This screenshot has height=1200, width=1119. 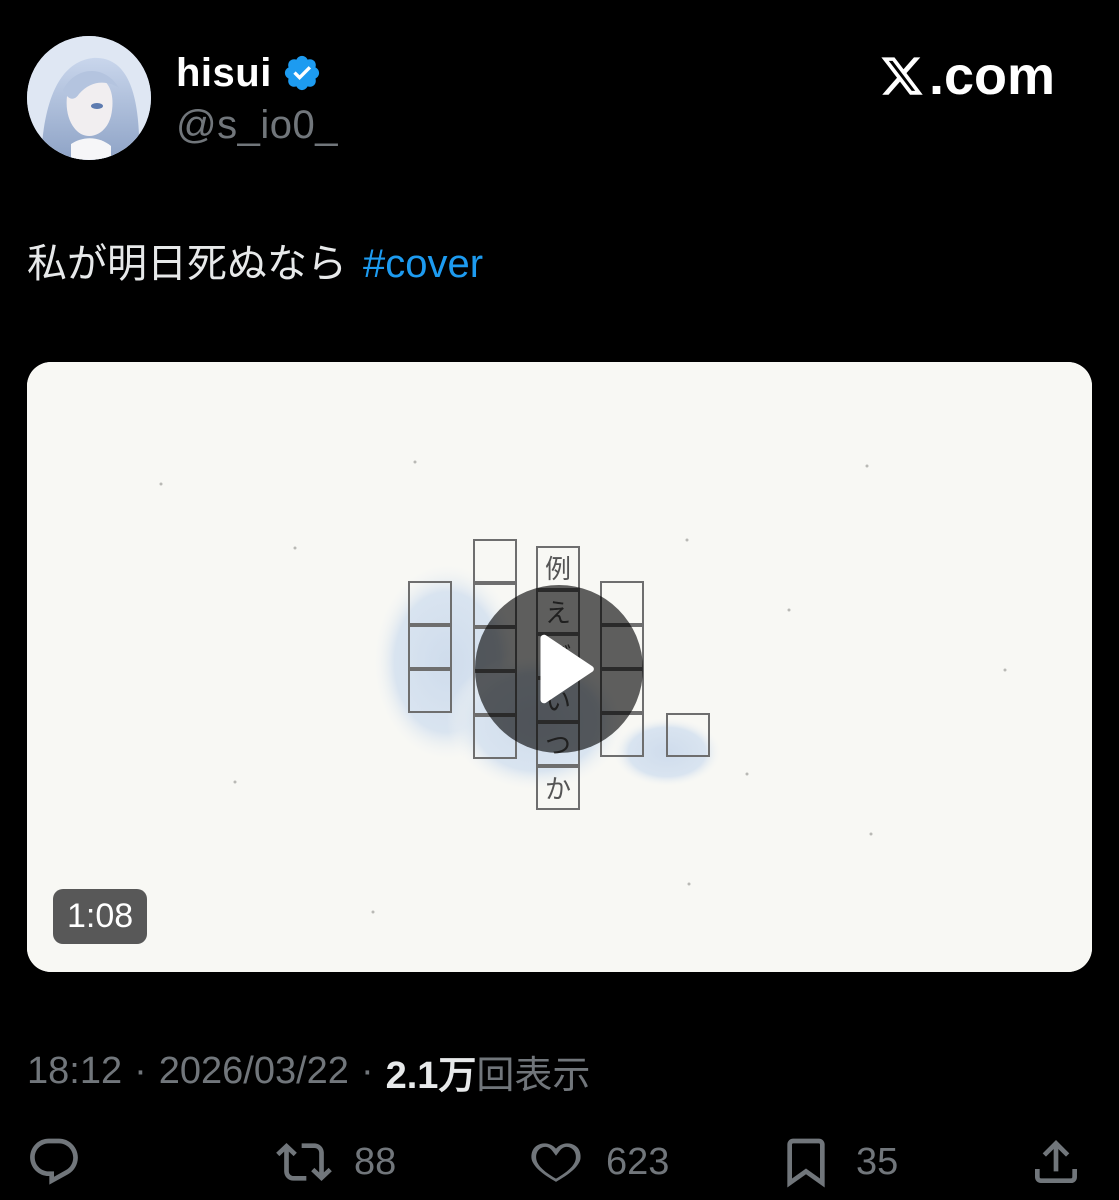 What do you see at coordinates (100, 916) in the screenshot?
I see `video-duration-badge: 1:08` at bounding box center [100, 916].